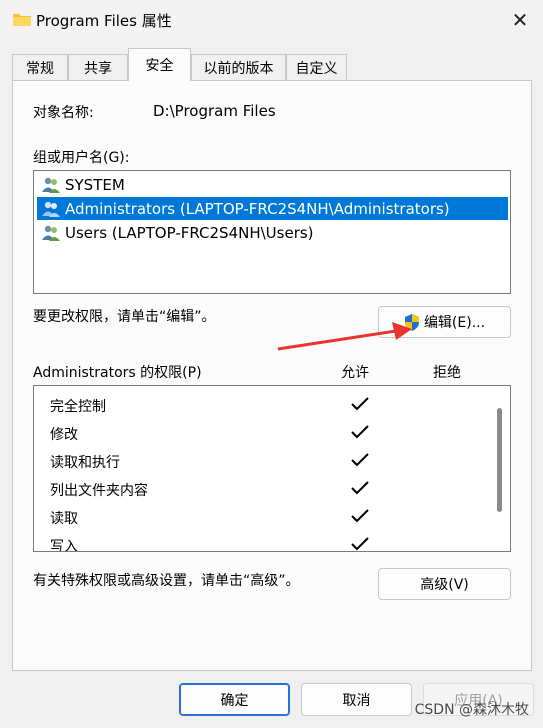  What do you see at coordinates (264, 433) in the screenshot?
I see `permission-row: 修改` at bounding box center [264, 433].